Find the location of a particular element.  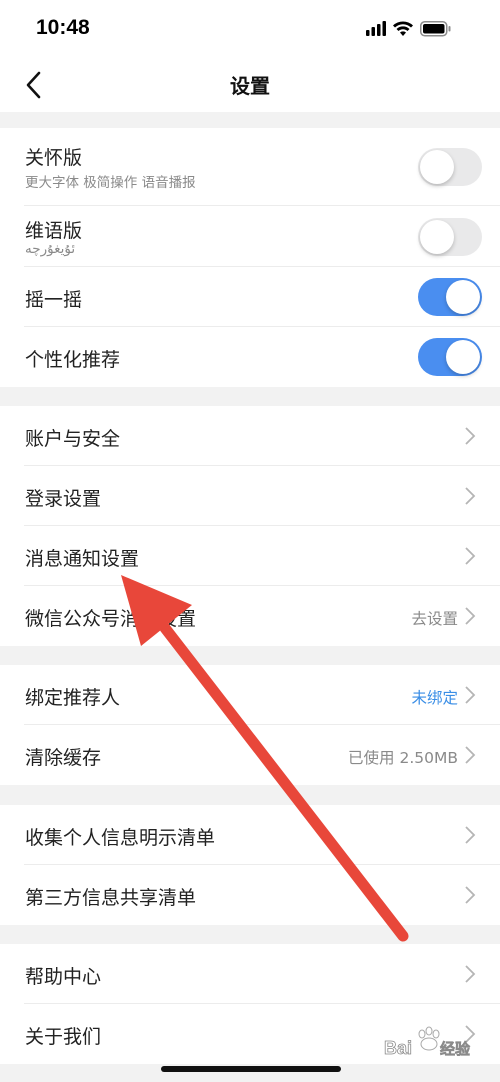

page-title: 设置 is located at coordinates (250, 86).